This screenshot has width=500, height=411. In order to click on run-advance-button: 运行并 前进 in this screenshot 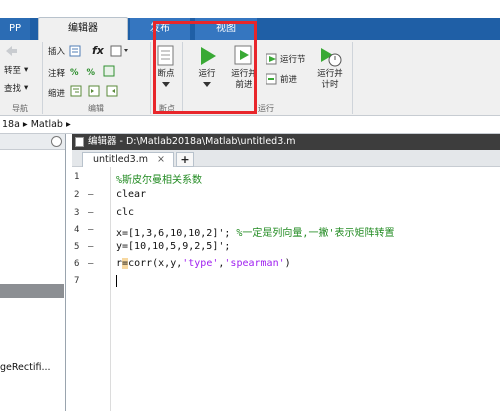, I will do `click(244, 67)`.